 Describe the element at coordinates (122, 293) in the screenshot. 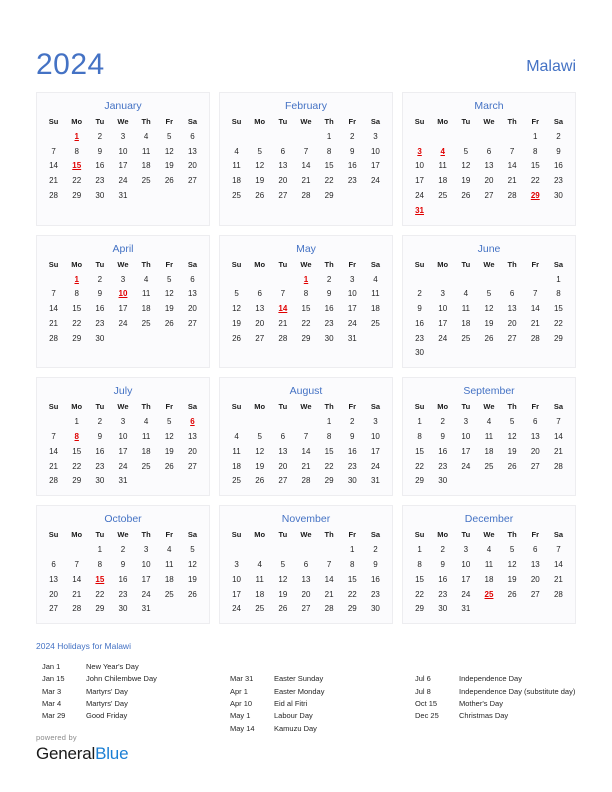

I see `day-cell-holiday: 10` at that location.